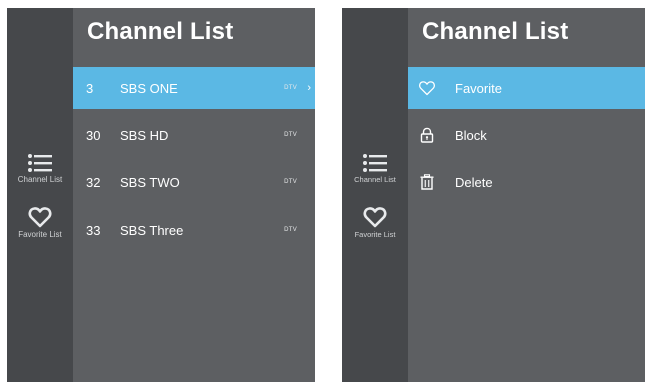 The height and width of the screenshot is (382, 645). What do you see at coordinates (194, 230) in the screenshot?
I see `channel-row: 33 SBS Three DTV` at bounding box center [194, 230].